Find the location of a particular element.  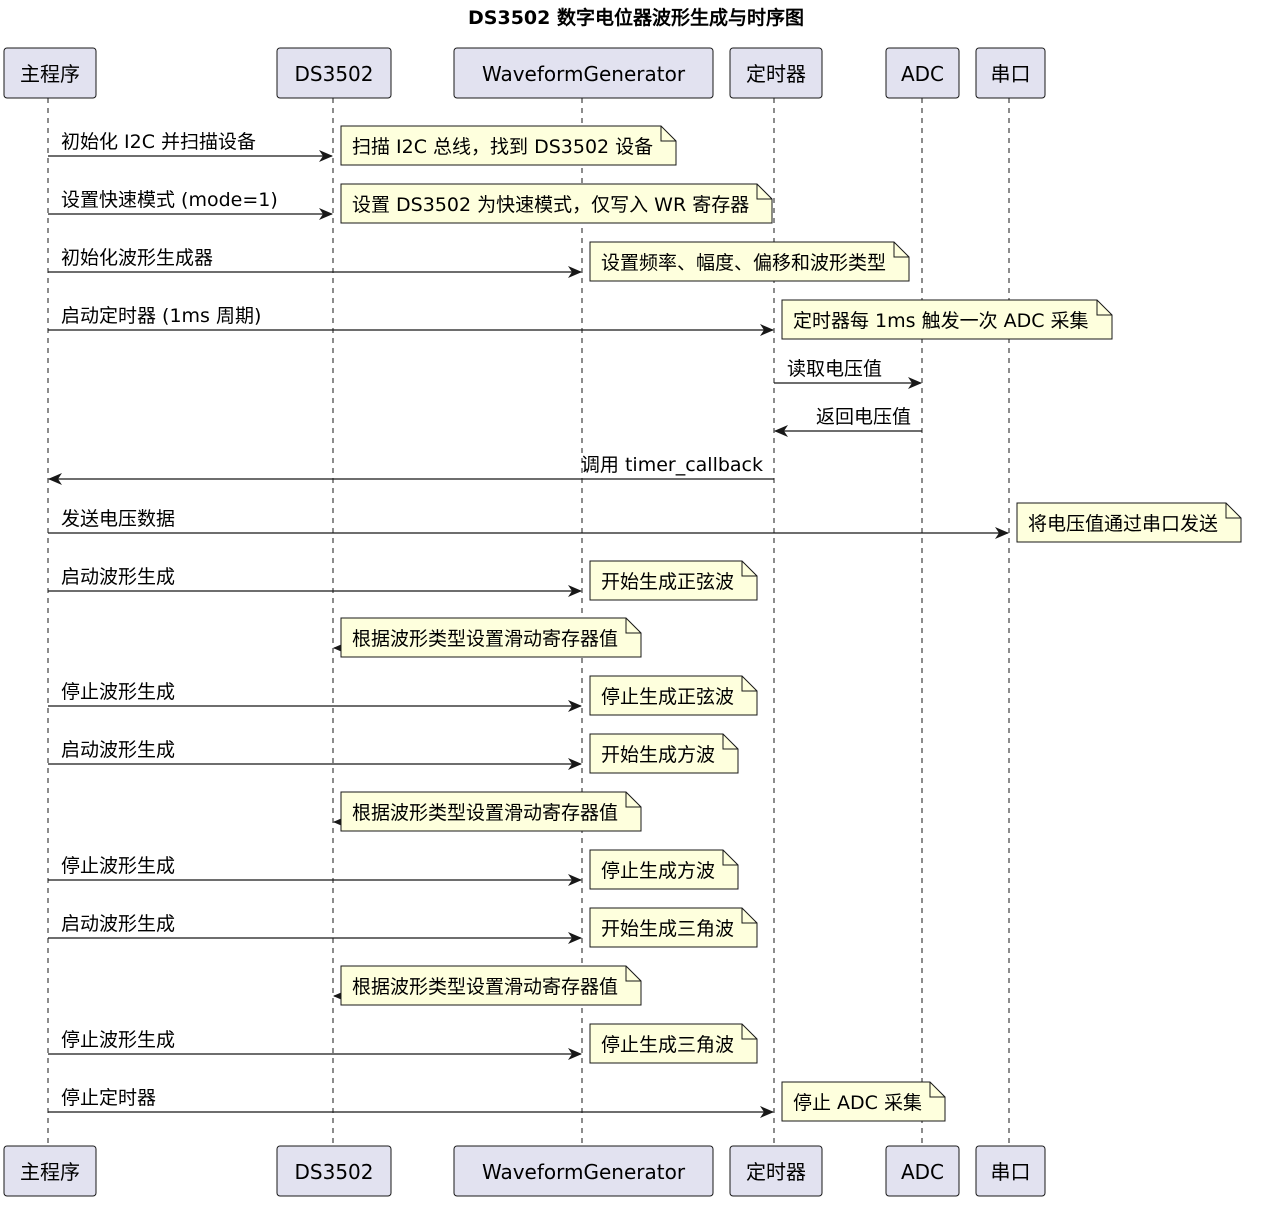

note-text: 开始生成方波 is located at coordinates (658, 755).